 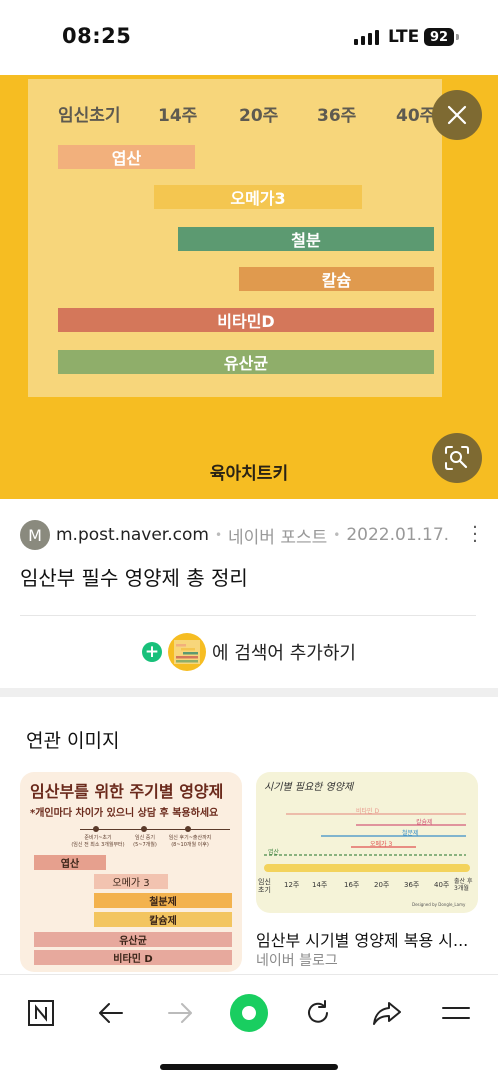 I want to click on image-search-button, so click(x=457, y=458).